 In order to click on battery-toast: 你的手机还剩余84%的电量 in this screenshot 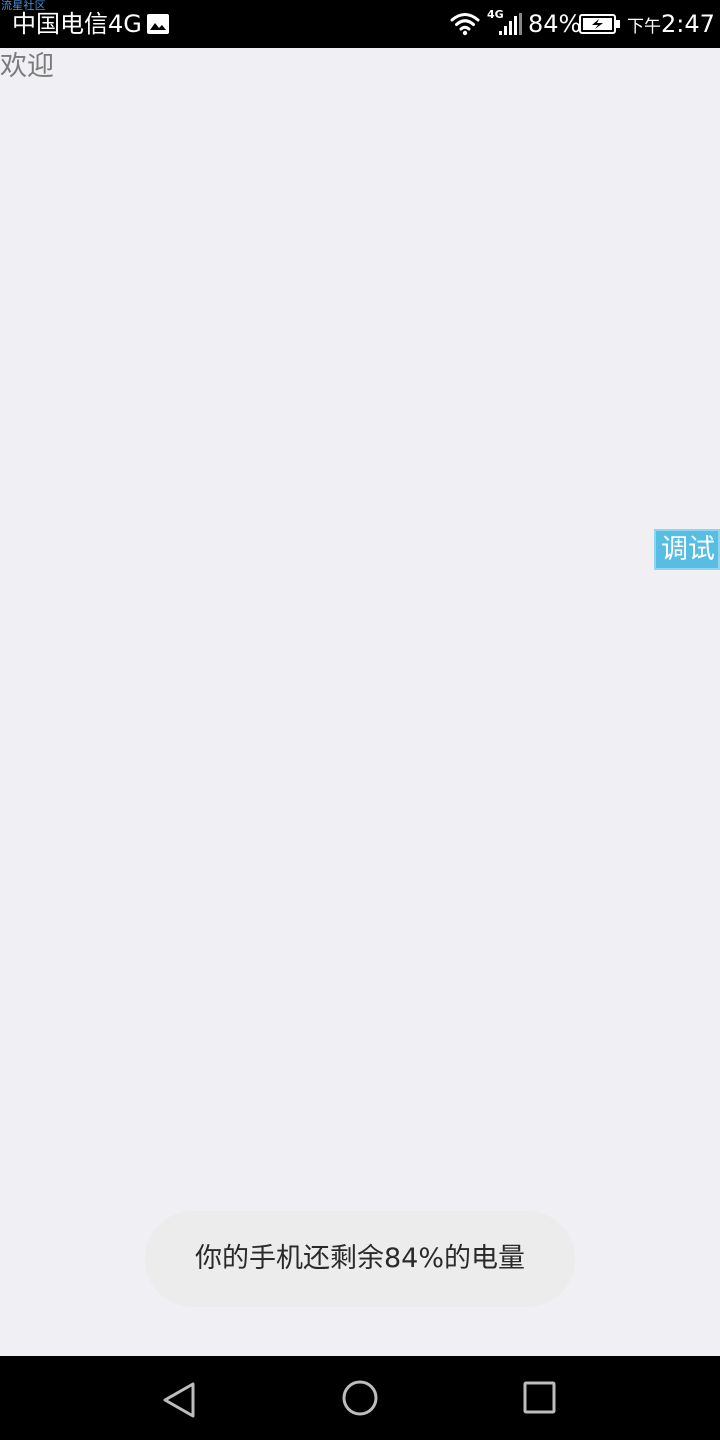, I will do `click(360, 1259)`.